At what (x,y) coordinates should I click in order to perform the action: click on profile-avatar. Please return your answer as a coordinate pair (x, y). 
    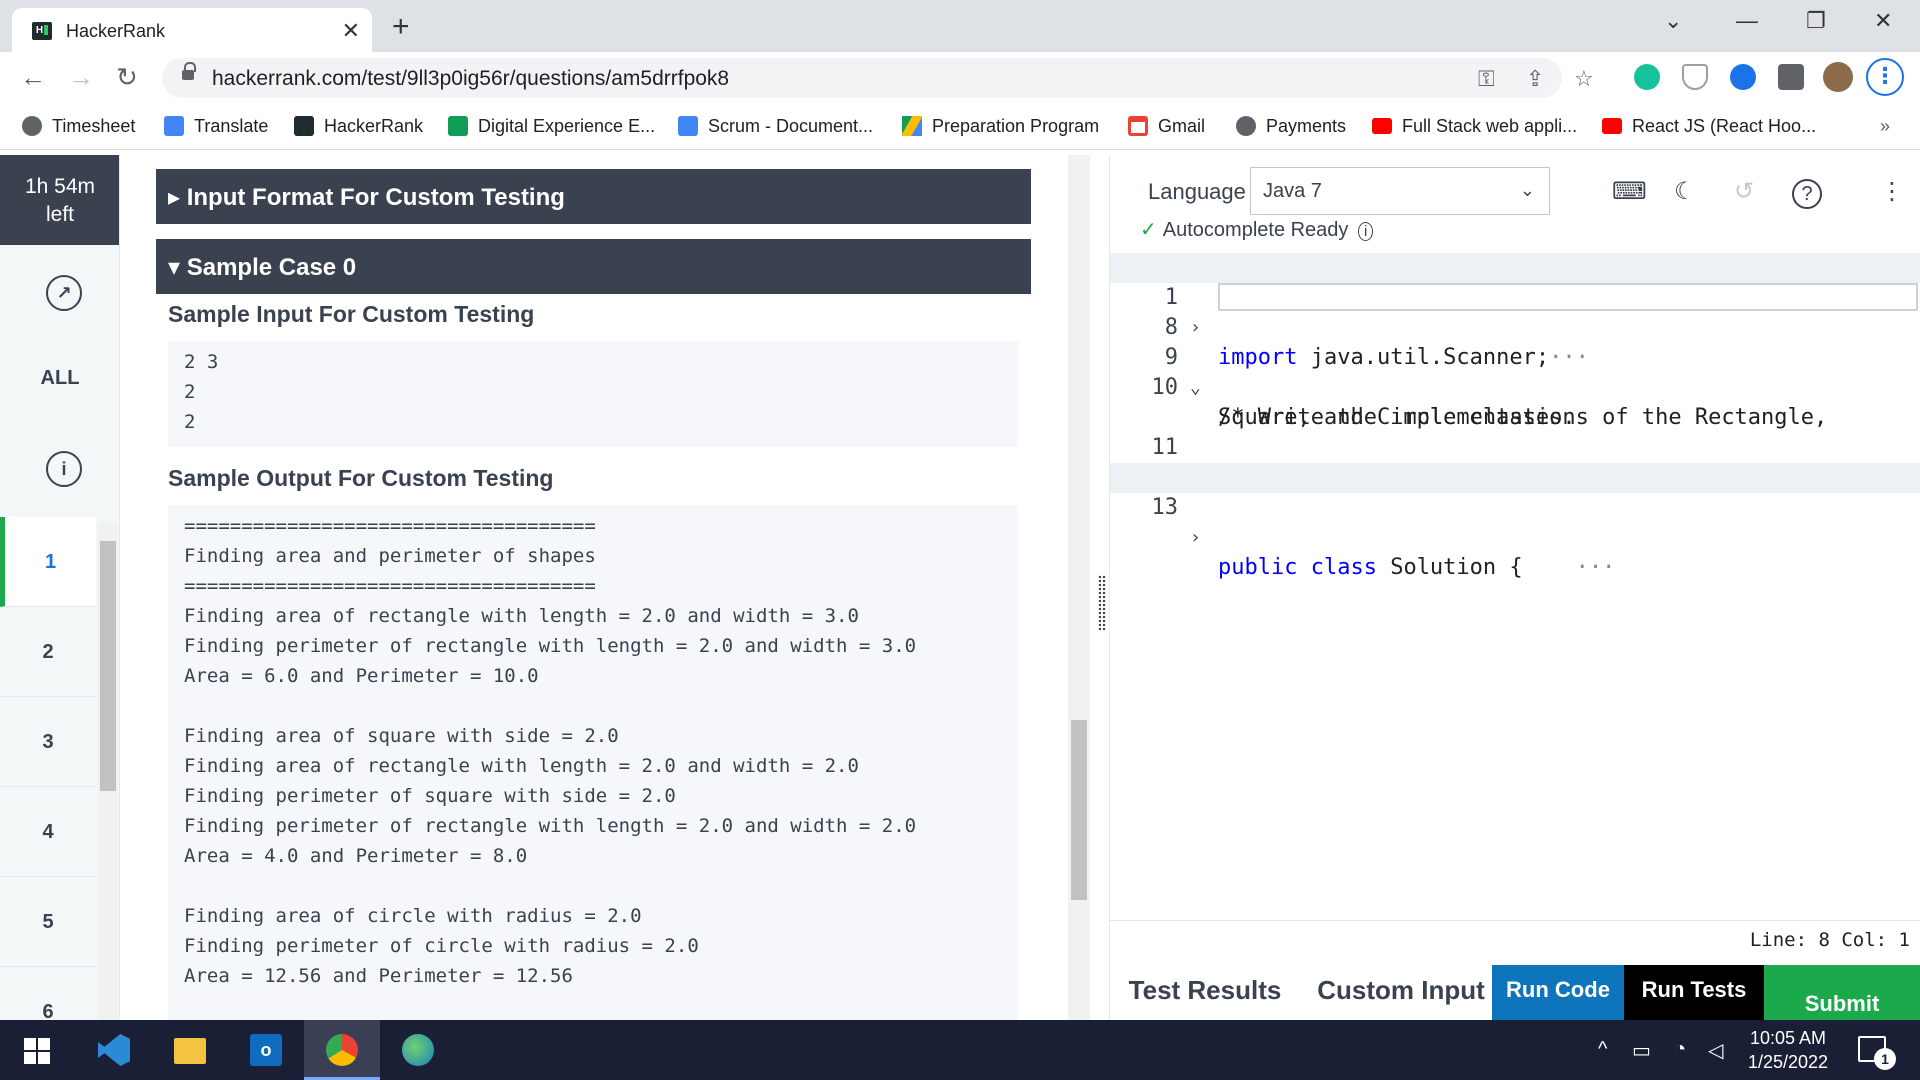
    Looking at the image, I should click on (1838, 77).